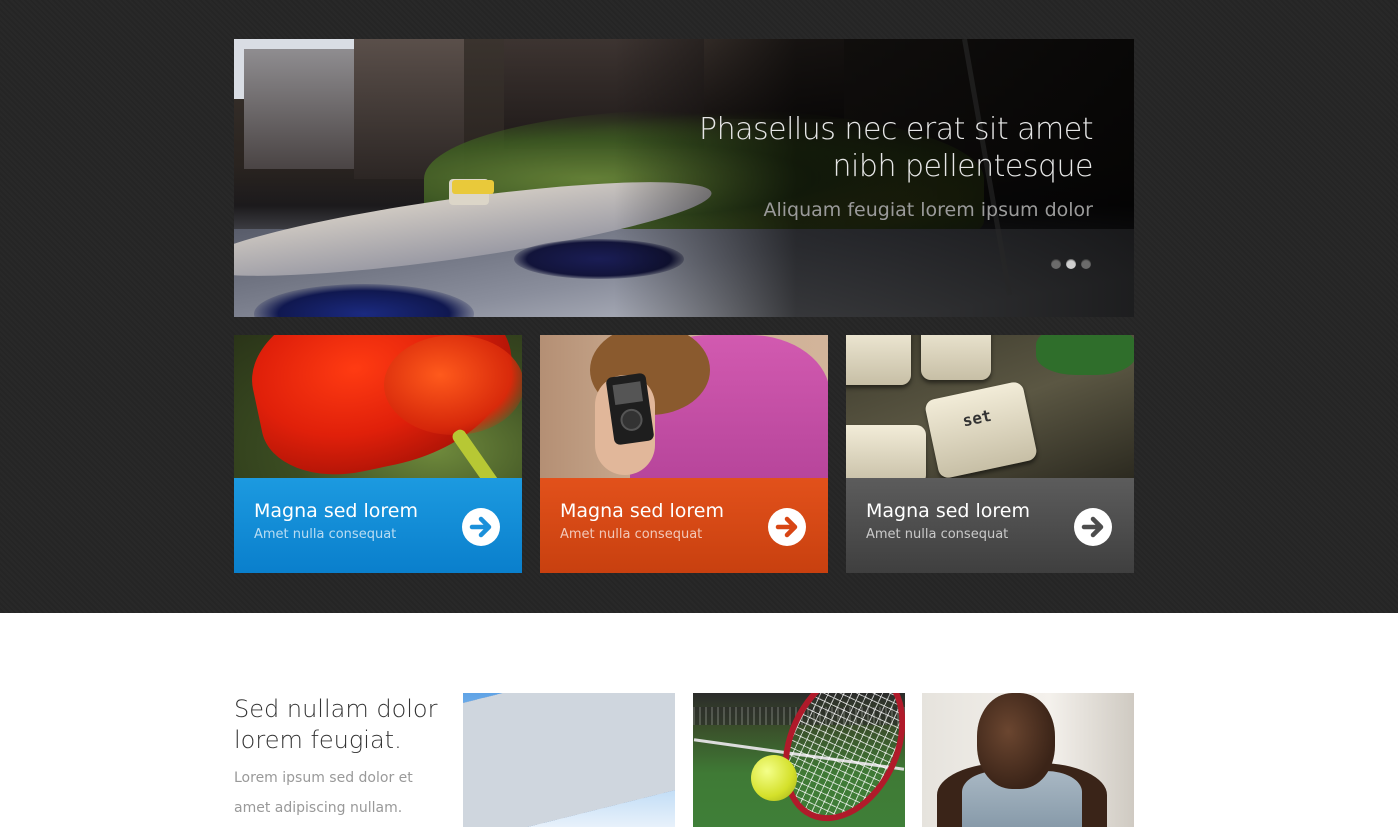 The width and height of the screenshot is (1398, 836). I want to click on music-player-wheel, so click(631, 420).